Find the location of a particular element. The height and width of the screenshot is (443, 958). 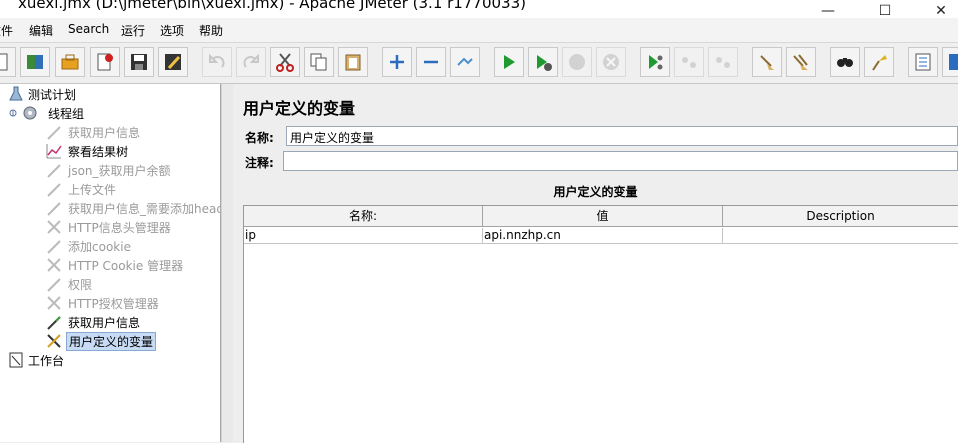

help-button is located at coordinates (950, 62).